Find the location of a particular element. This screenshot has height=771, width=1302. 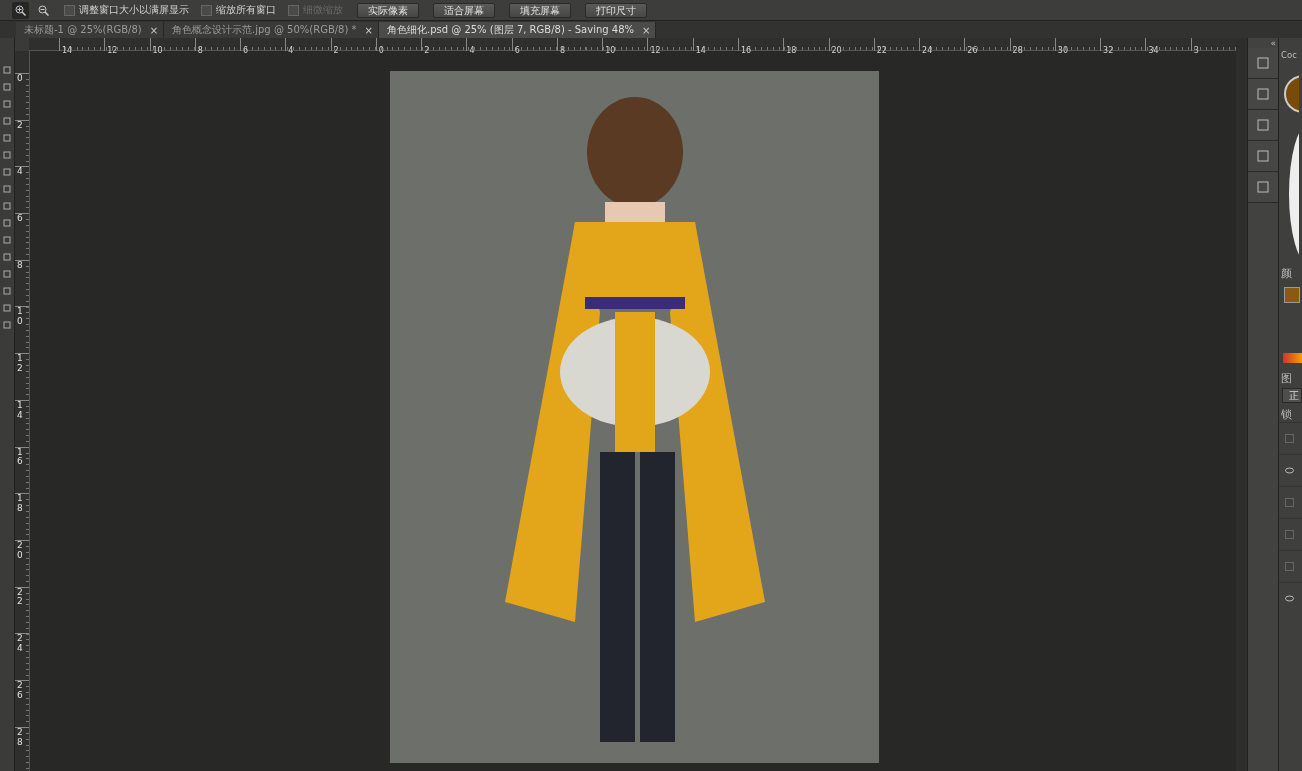

checkbox-label: 缩放所有窗口 is located at coordinates (246, 10).